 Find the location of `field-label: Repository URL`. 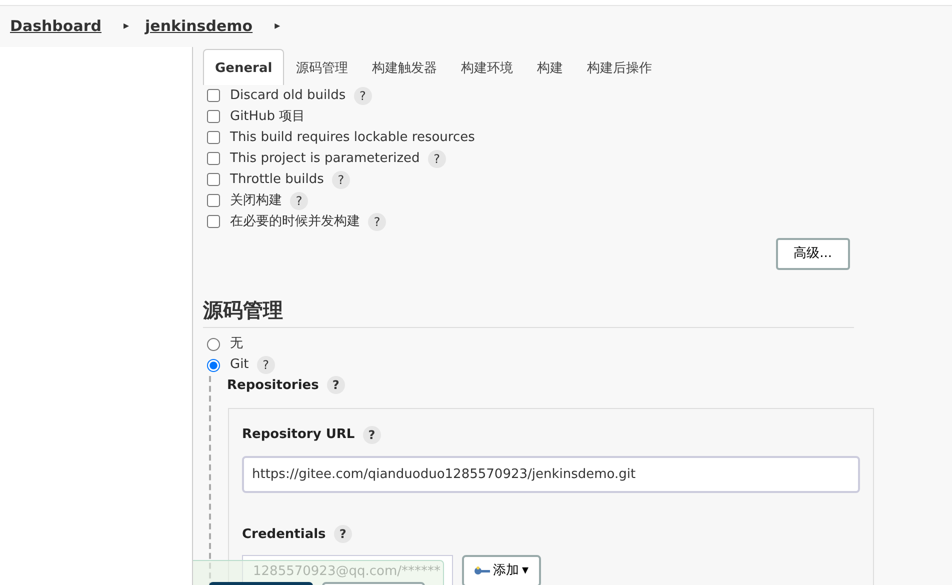

field-label: Repository URL is located at coordinates (298, 435).